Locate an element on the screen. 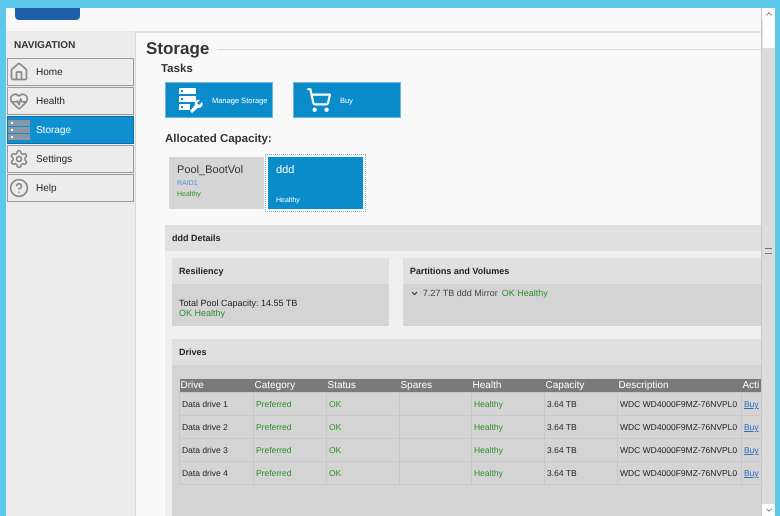  vertical-scrollbar is located at coordinates (768, 262).